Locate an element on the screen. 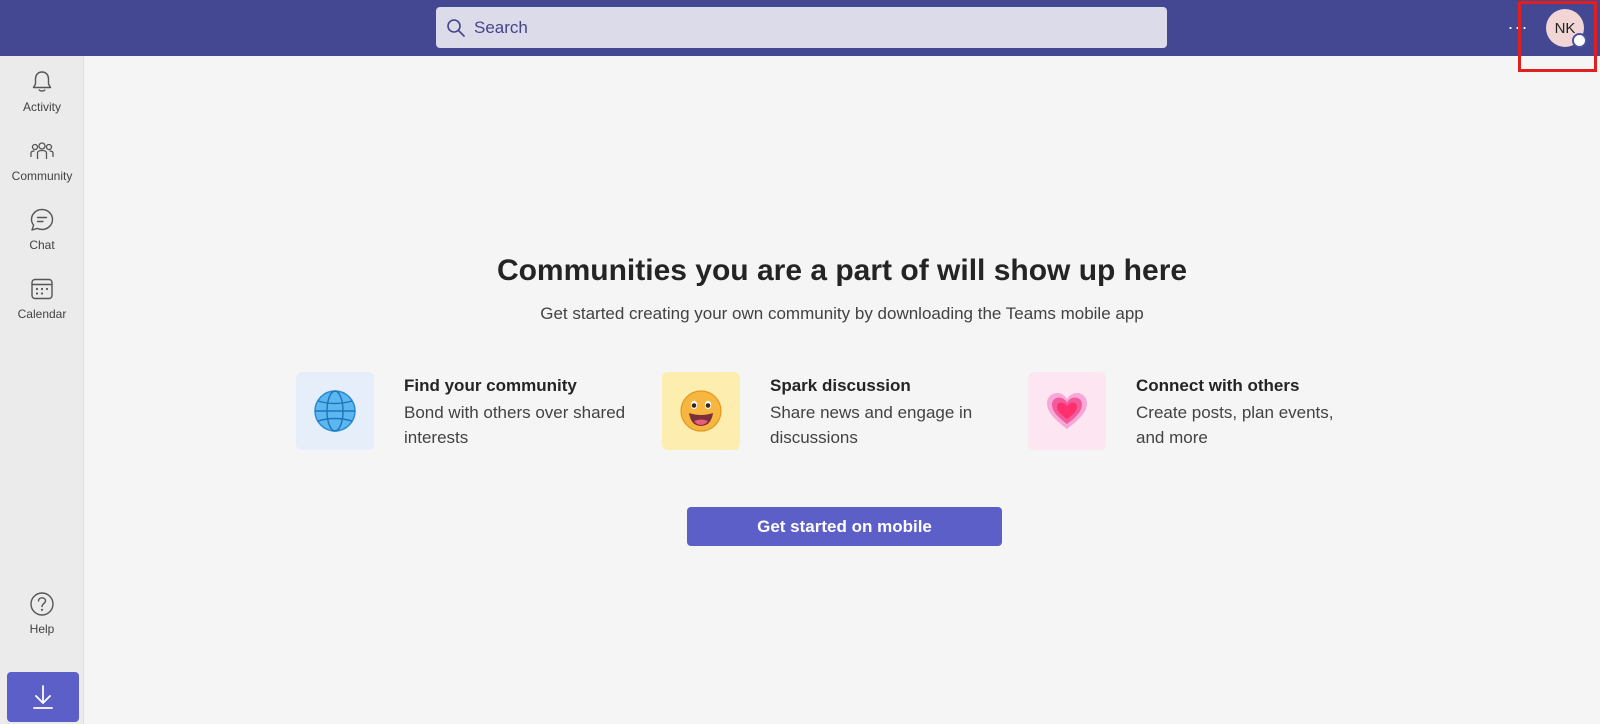 This screenshot has height=724, width=1600. rail-label-chat: Chat is located at coordinates (42, 245).